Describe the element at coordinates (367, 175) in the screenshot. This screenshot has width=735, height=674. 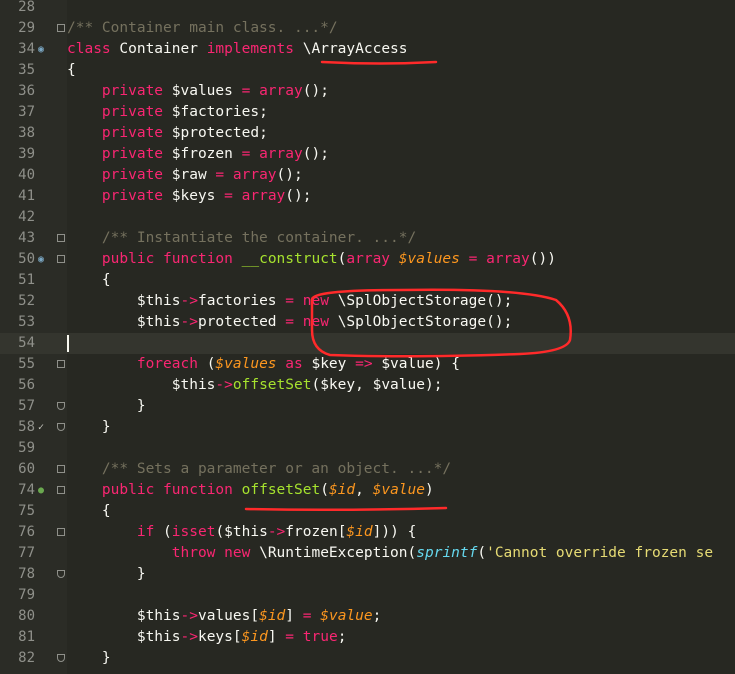
I see `code-line: 40 private $raw = array();` at that location.